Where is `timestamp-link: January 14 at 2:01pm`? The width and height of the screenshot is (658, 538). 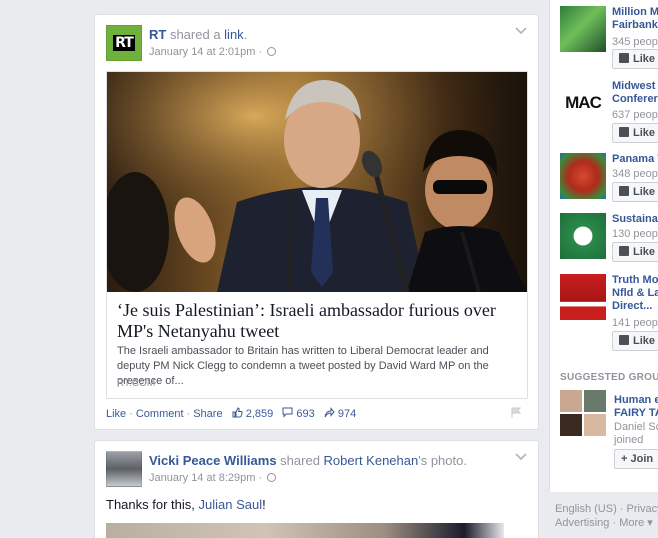 timestamp-link: January 14 at 2:01pm is located at coordinates (202, 52).